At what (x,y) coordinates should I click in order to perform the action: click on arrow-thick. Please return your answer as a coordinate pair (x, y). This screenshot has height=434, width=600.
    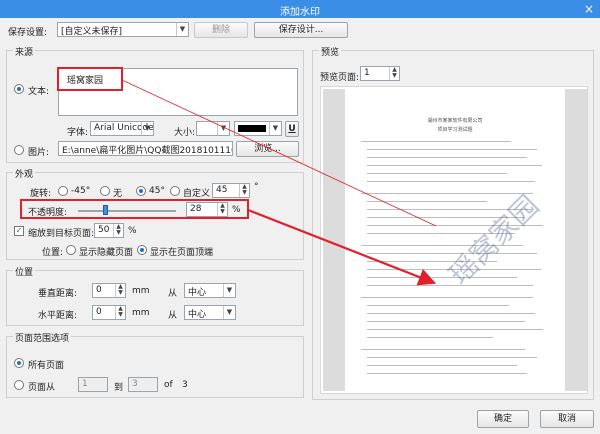
    Looking at the image, I should click on (342, 247).